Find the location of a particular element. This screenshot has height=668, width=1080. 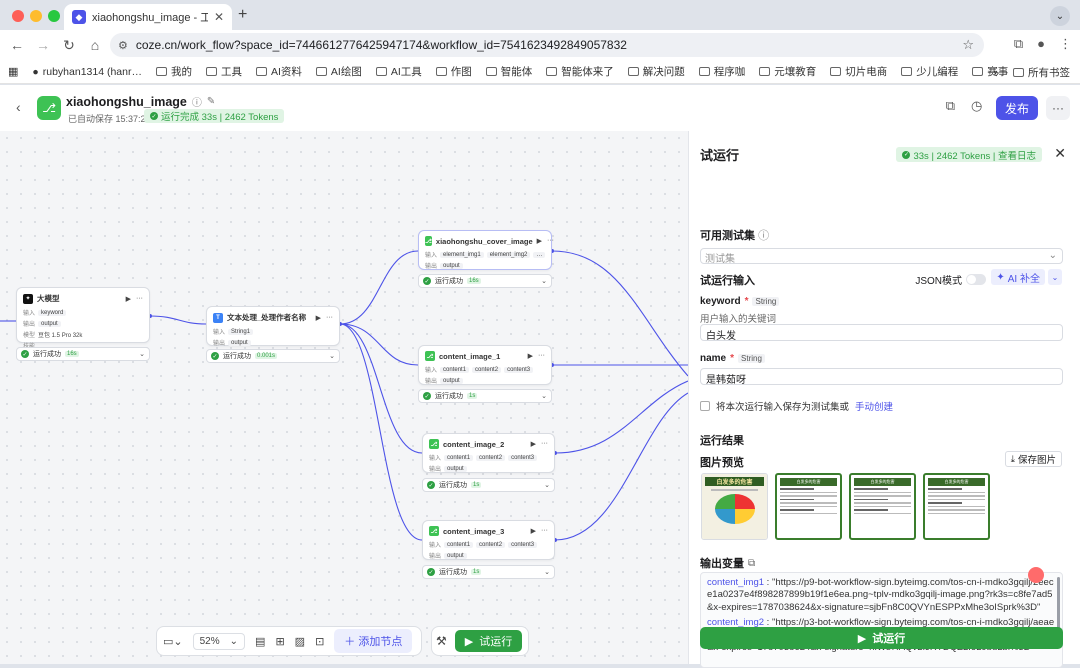

new-tab-button: + is located at coordinates (242, 15).